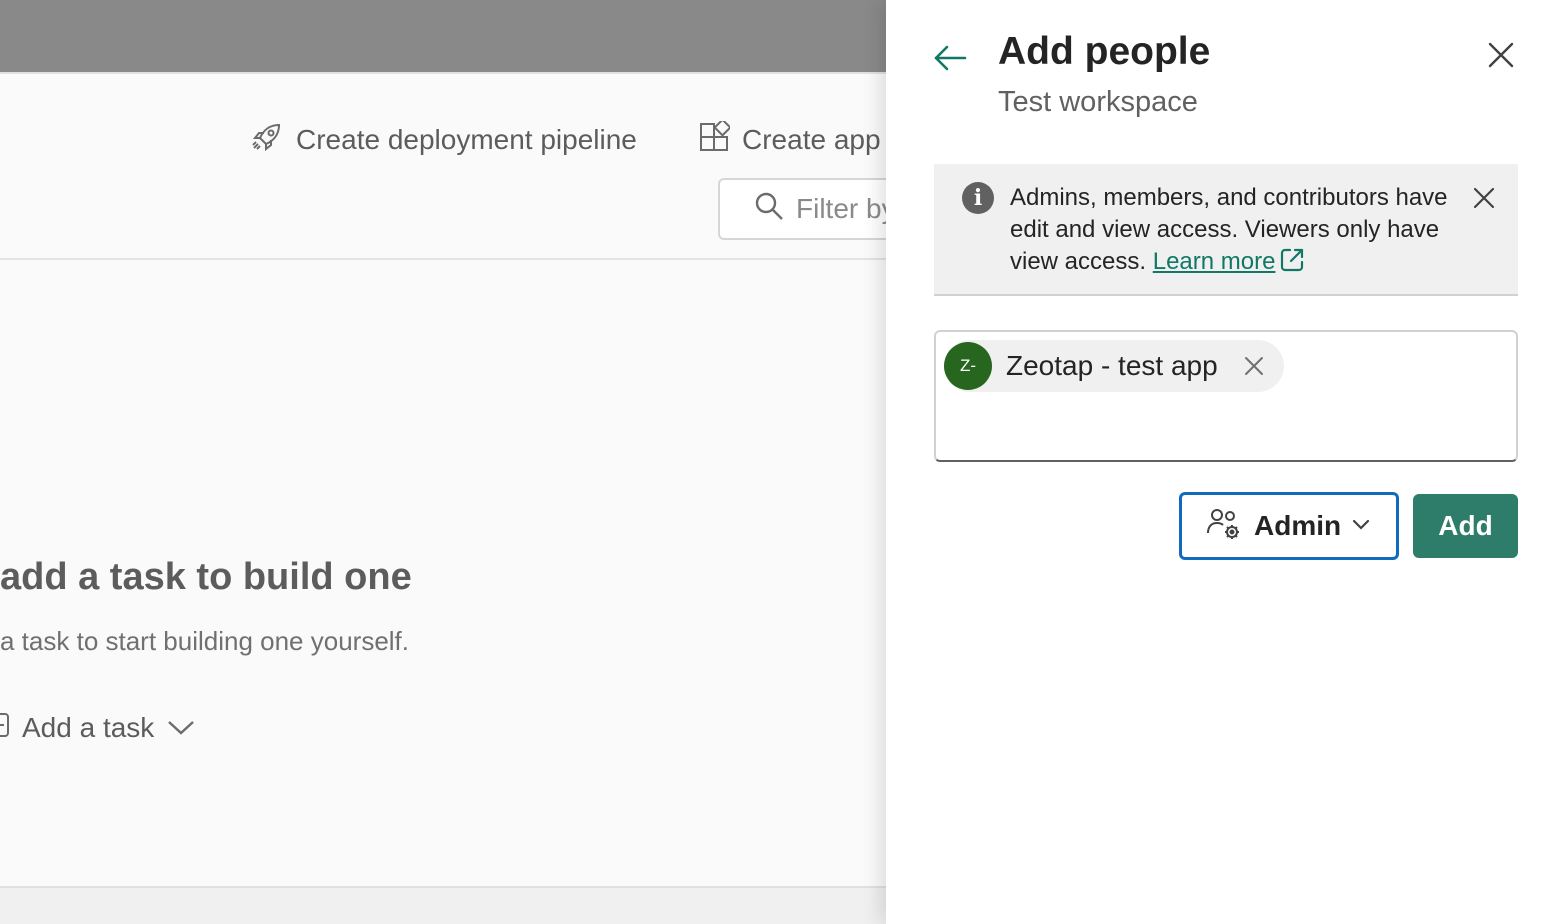  Describe the element at coordinates (1224, 526) in the screenshot. I see `people-settings-icon` at that location.